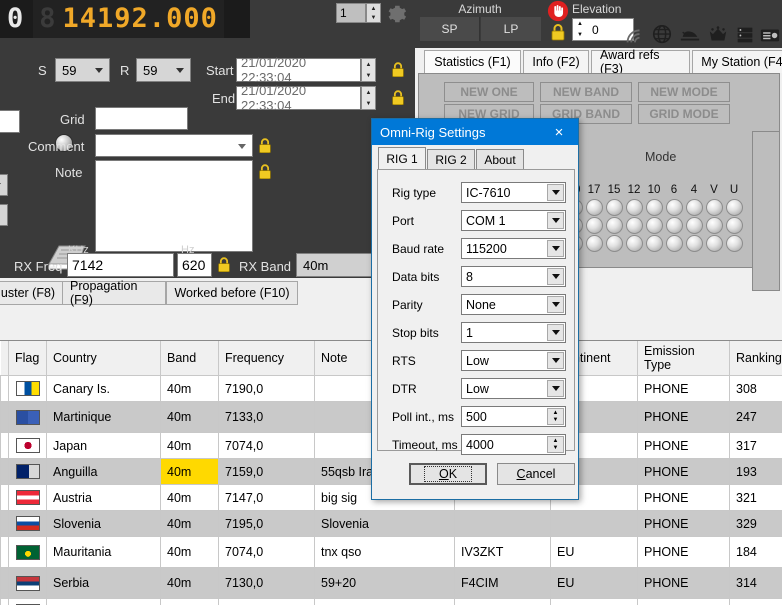  Describe the element at coordinates (755, 523) in the screenshot. I see `cell-ranking: 329` at that location.